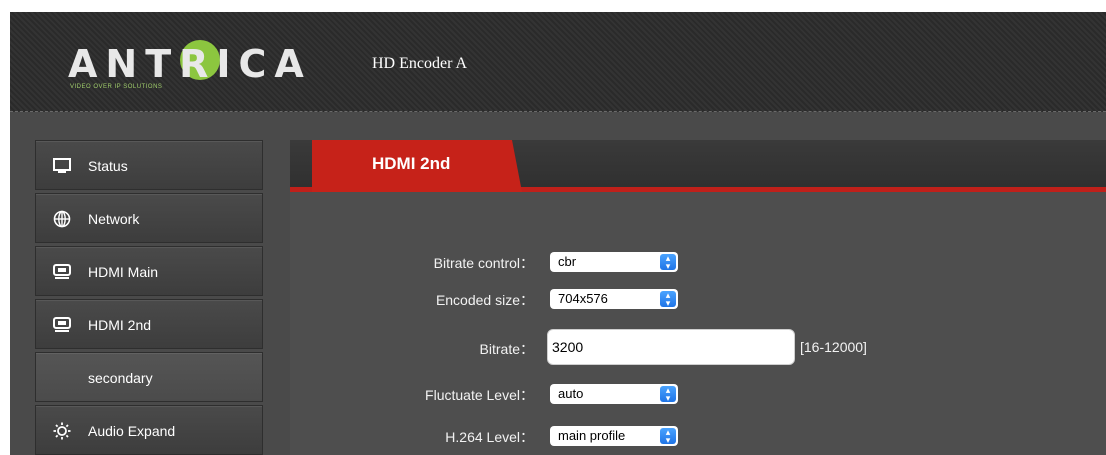 Image resolution: width=1106 pixels, height=455 pixels. I want to click on sidebar-item-secondary: secondary, so click(149, 377).